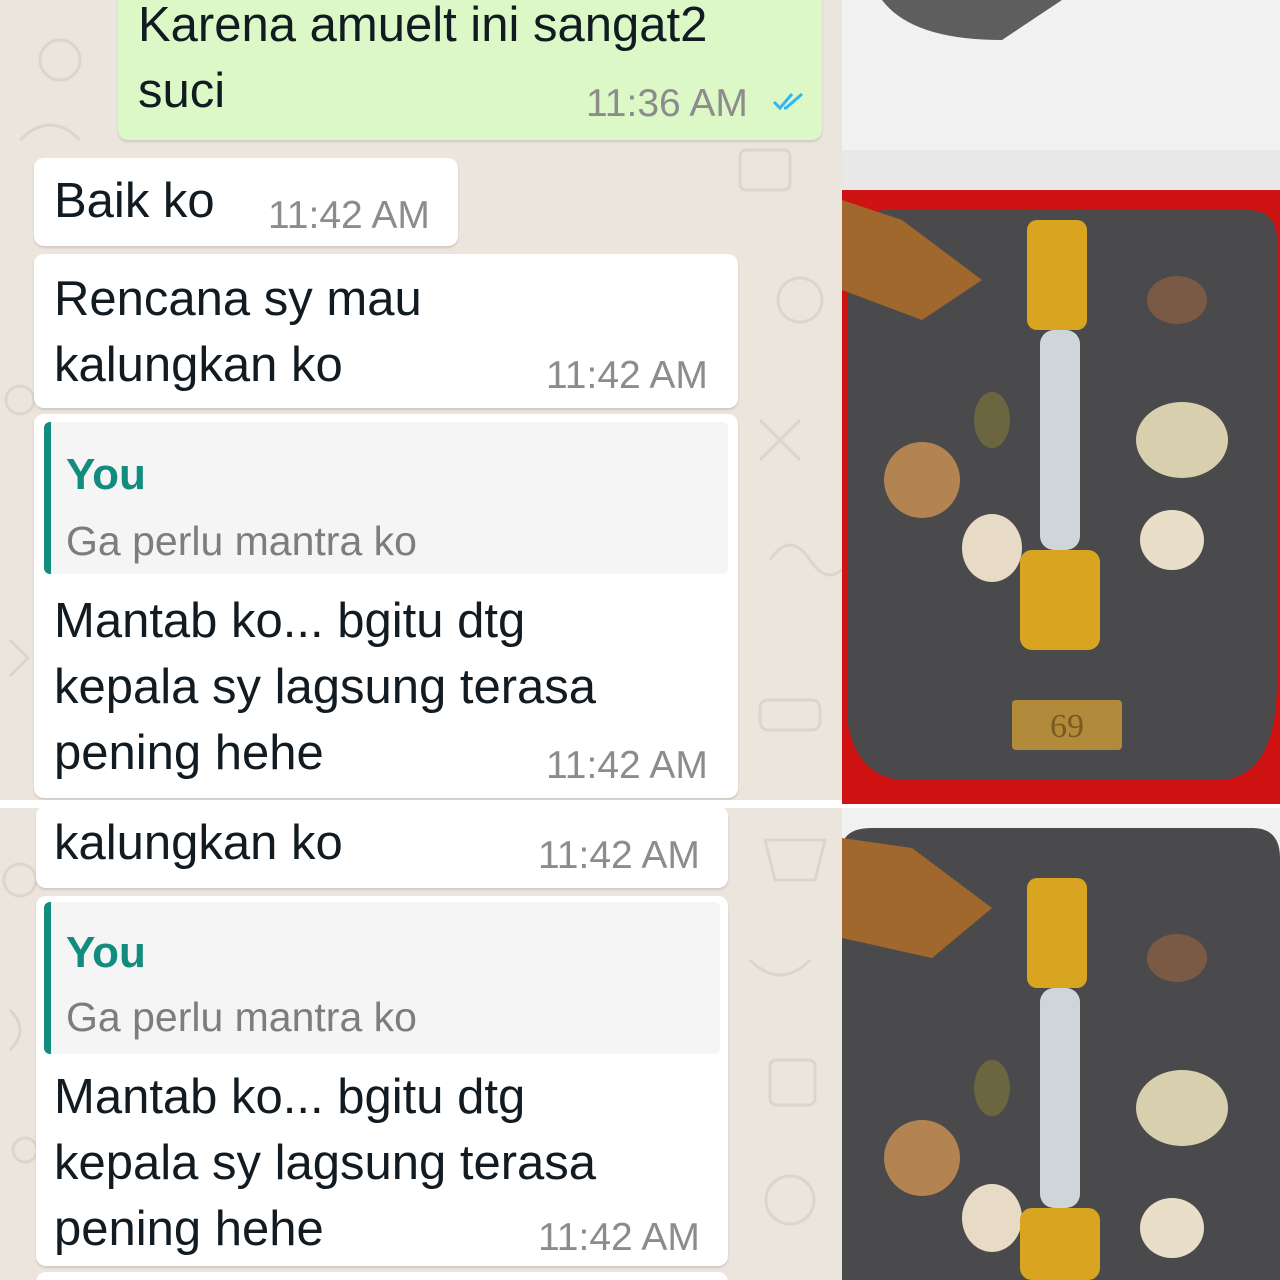 This screenshot has height=1280, width=1280. What do you see at coordinates (238, 332) in the screenshot?
I see `message-text: Rencana sy mau kalungkan ko` at bounding box center [238, 332].